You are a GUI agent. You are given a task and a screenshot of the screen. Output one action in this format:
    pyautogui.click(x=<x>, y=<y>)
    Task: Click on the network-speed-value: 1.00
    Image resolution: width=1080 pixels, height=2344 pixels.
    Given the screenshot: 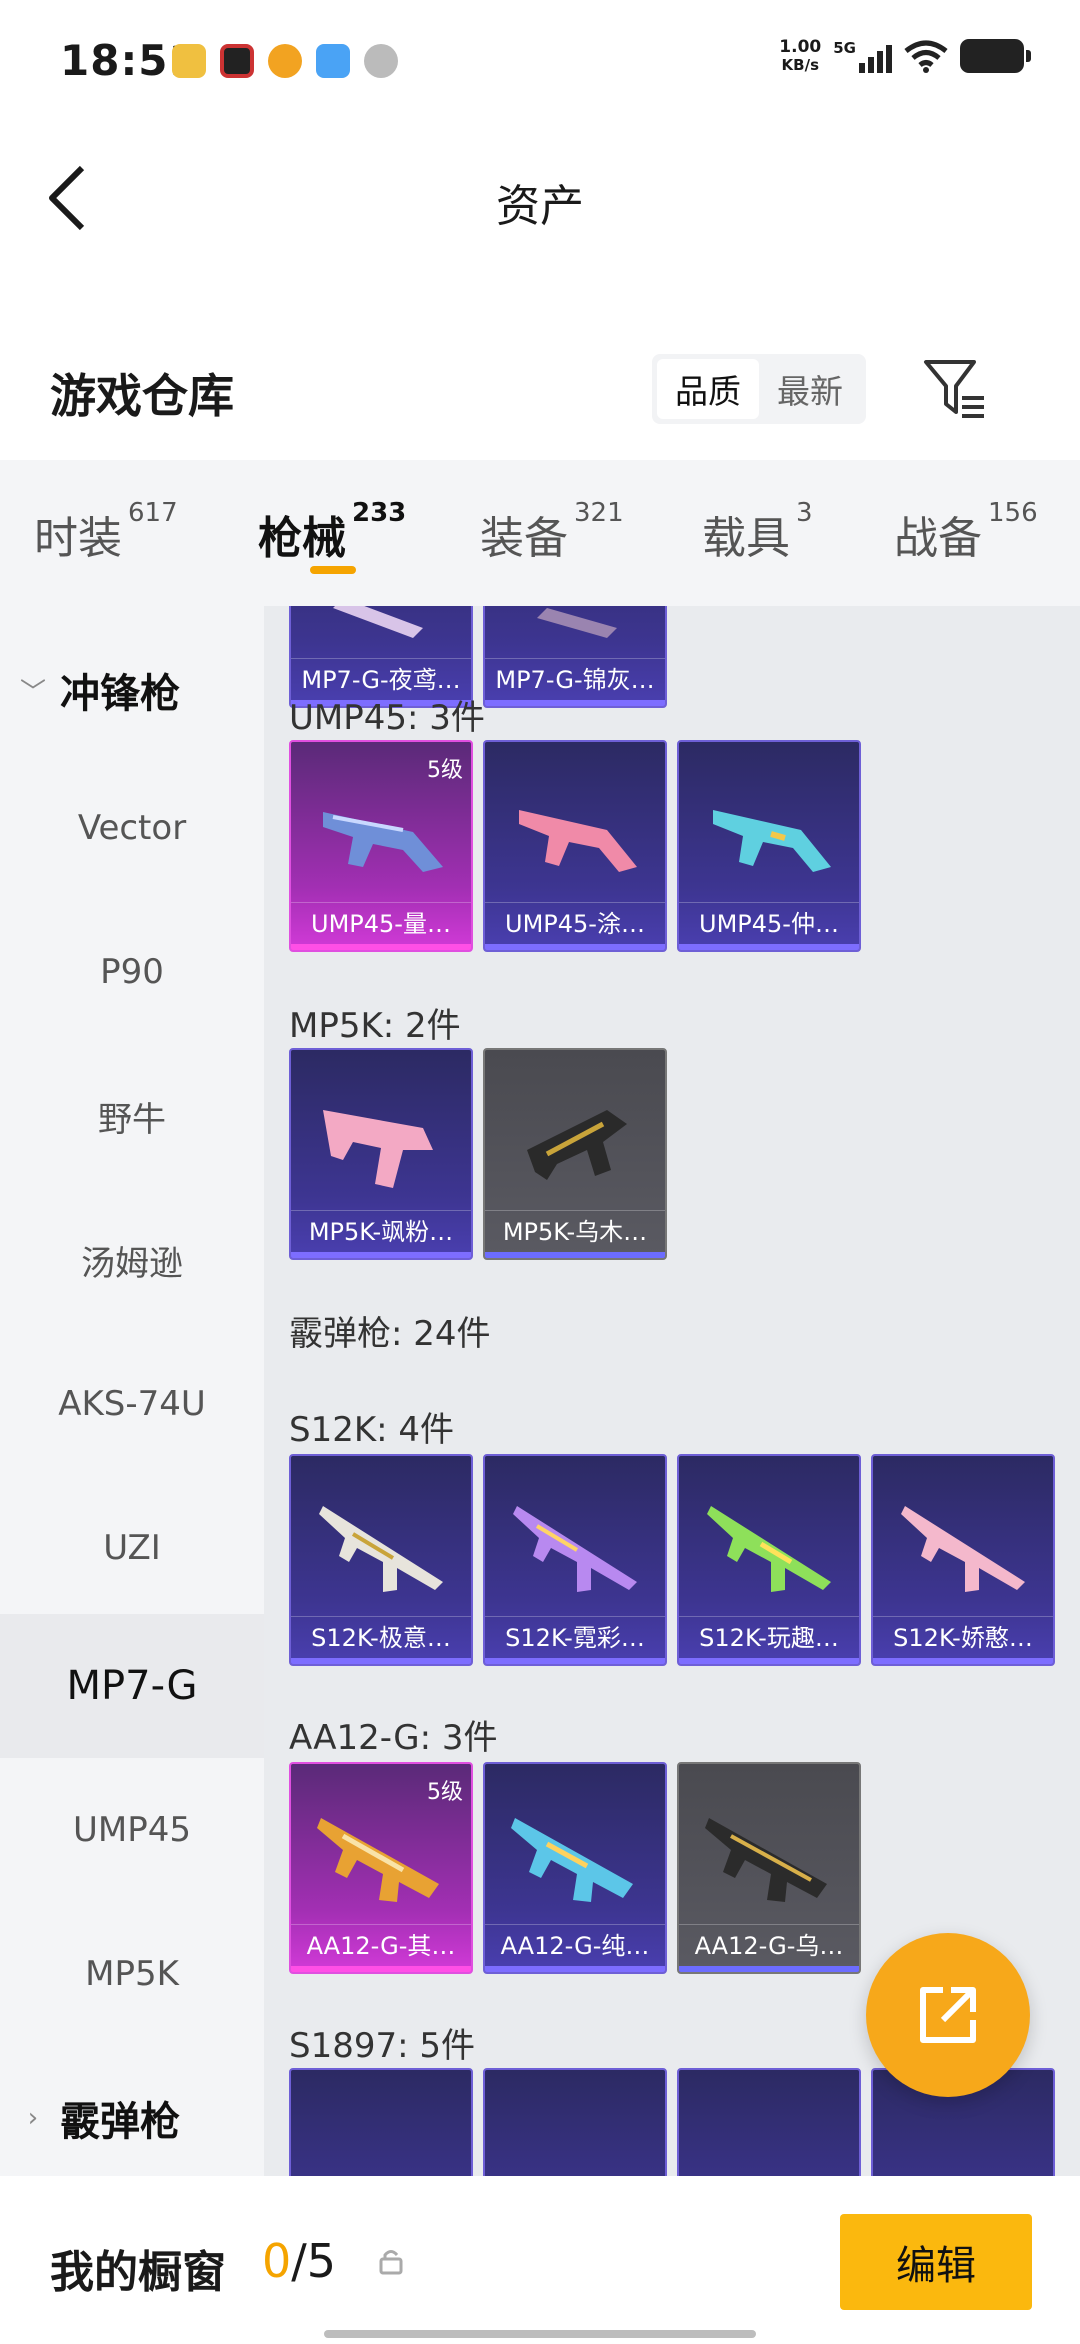 What is the action you would take?
    pyautogui.click(x=800, y=47)
    